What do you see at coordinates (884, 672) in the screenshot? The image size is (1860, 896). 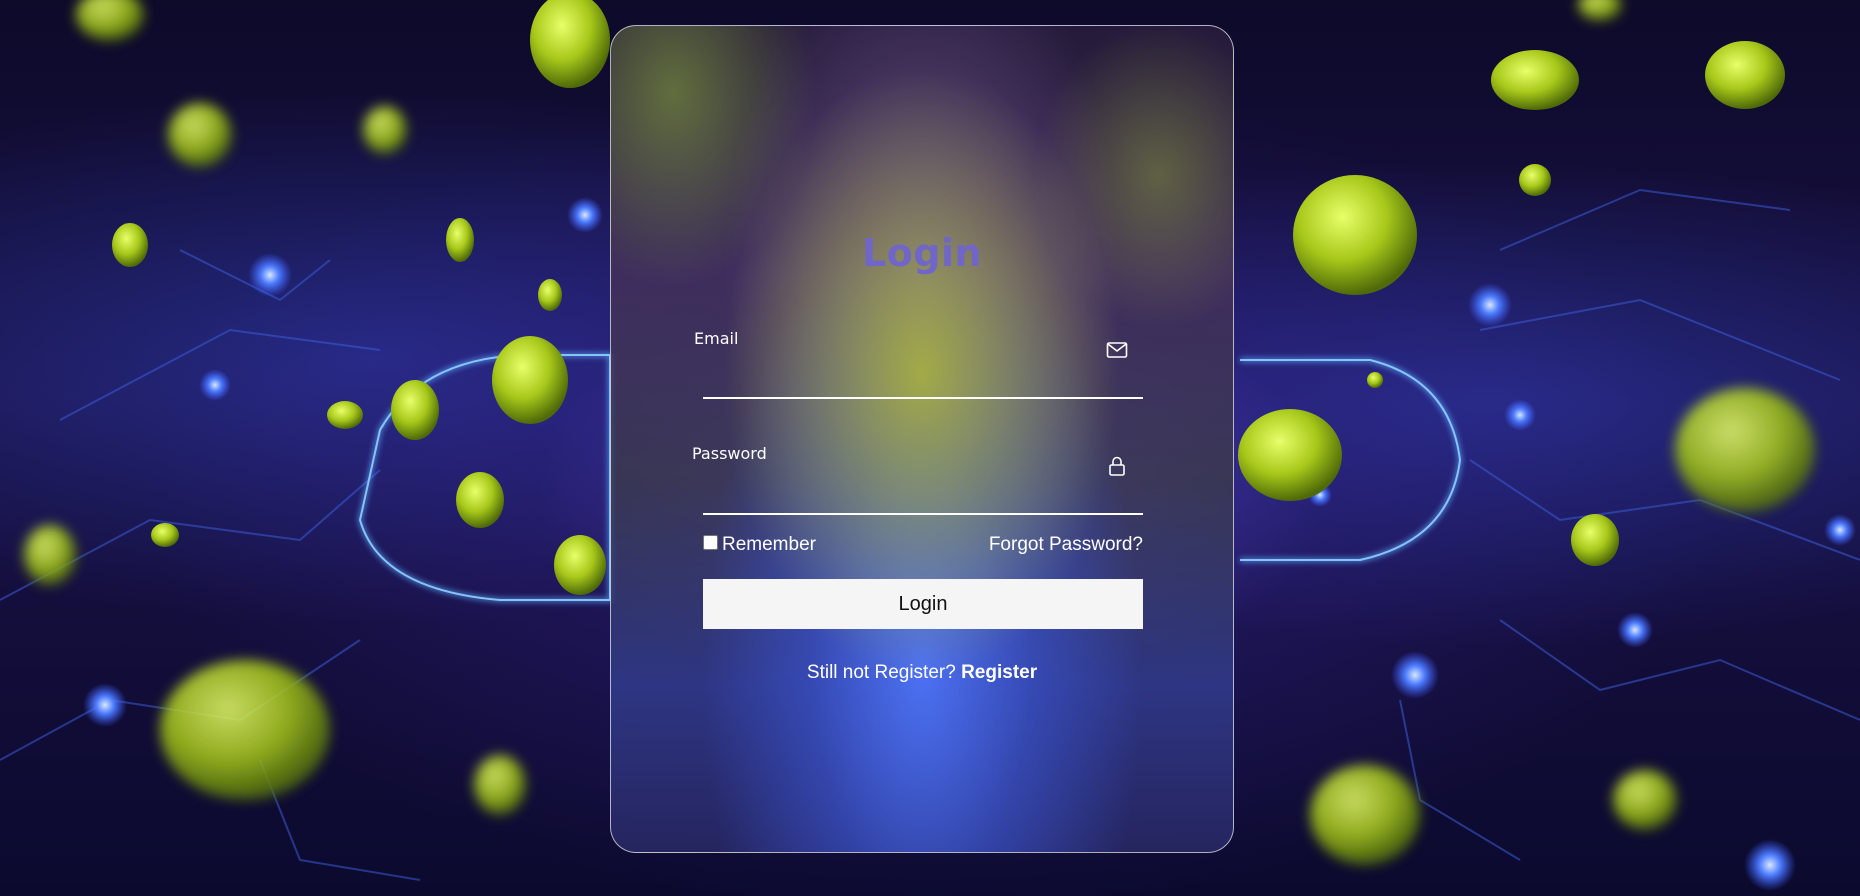 I see `register-prompt: Still not Register?` at bounding box center [884, 672].